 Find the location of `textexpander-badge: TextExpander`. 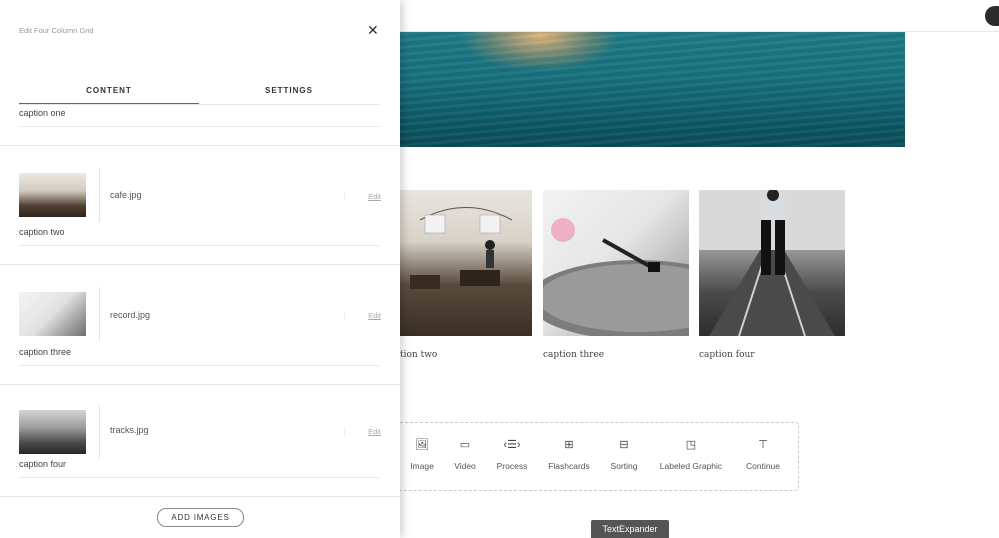

textexpander-badge: TextExpander is located at coordinates (630, 529).